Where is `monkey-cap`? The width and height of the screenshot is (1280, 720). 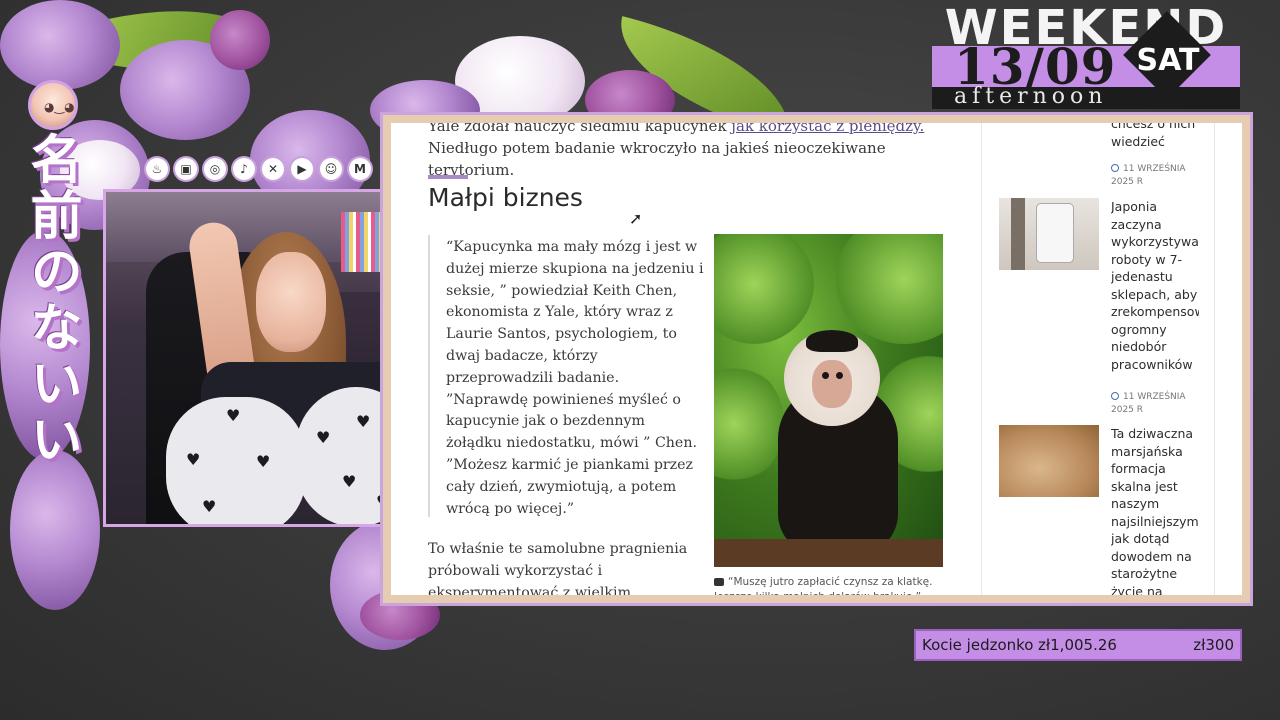
monkey-cap is located at coordinates (832, 341).